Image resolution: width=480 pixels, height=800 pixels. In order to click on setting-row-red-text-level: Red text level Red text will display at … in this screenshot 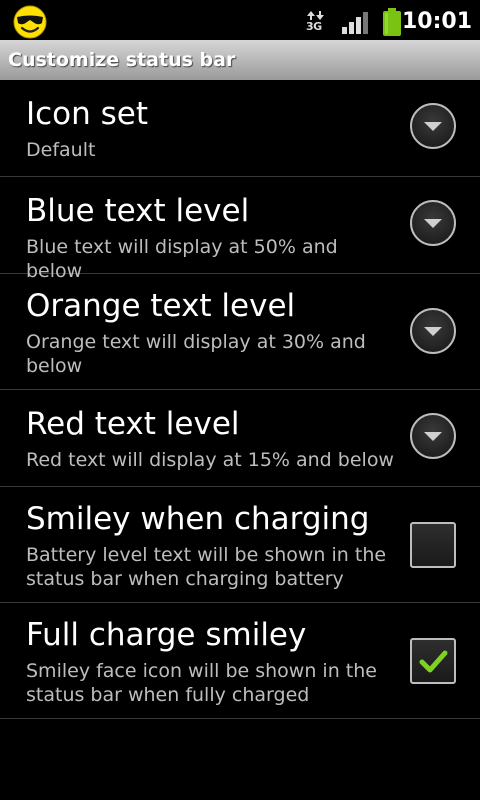, I will do `click(240, 438)`.